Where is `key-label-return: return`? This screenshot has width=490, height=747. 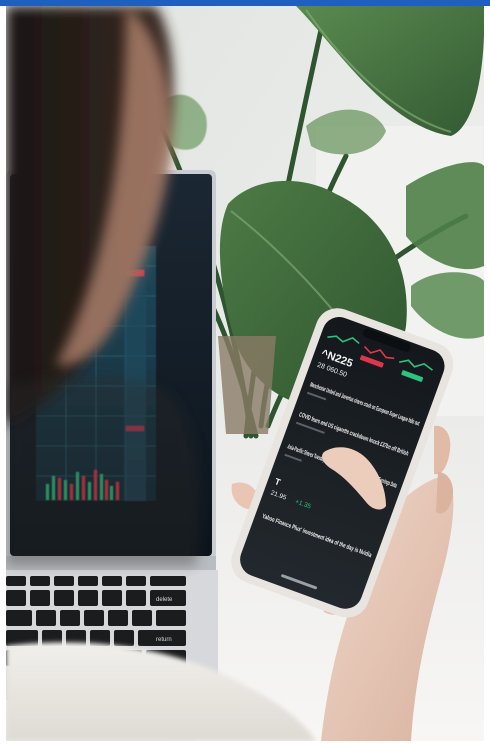
key-label-return: return is located at coordinates (164, 640).